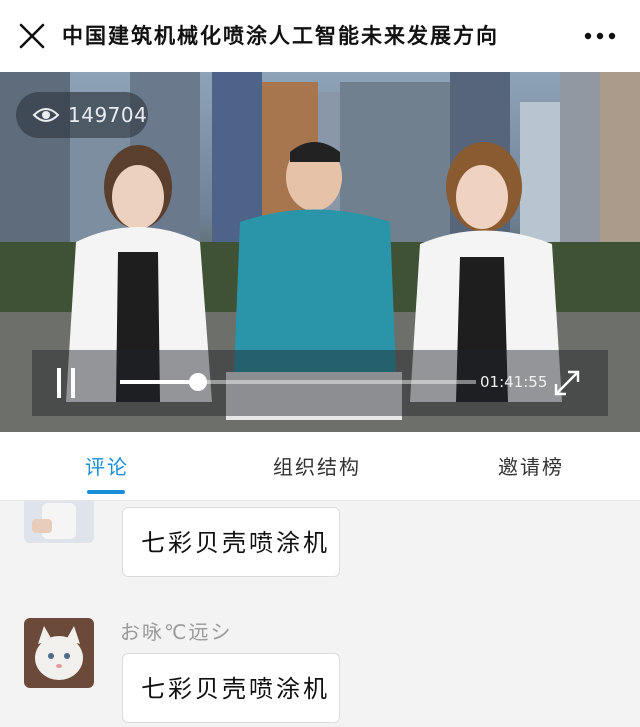 This screenshot has width=640, height=727. I want to click on tab-bar: 评论 组织结构 邀请榜, so click(320, 466).